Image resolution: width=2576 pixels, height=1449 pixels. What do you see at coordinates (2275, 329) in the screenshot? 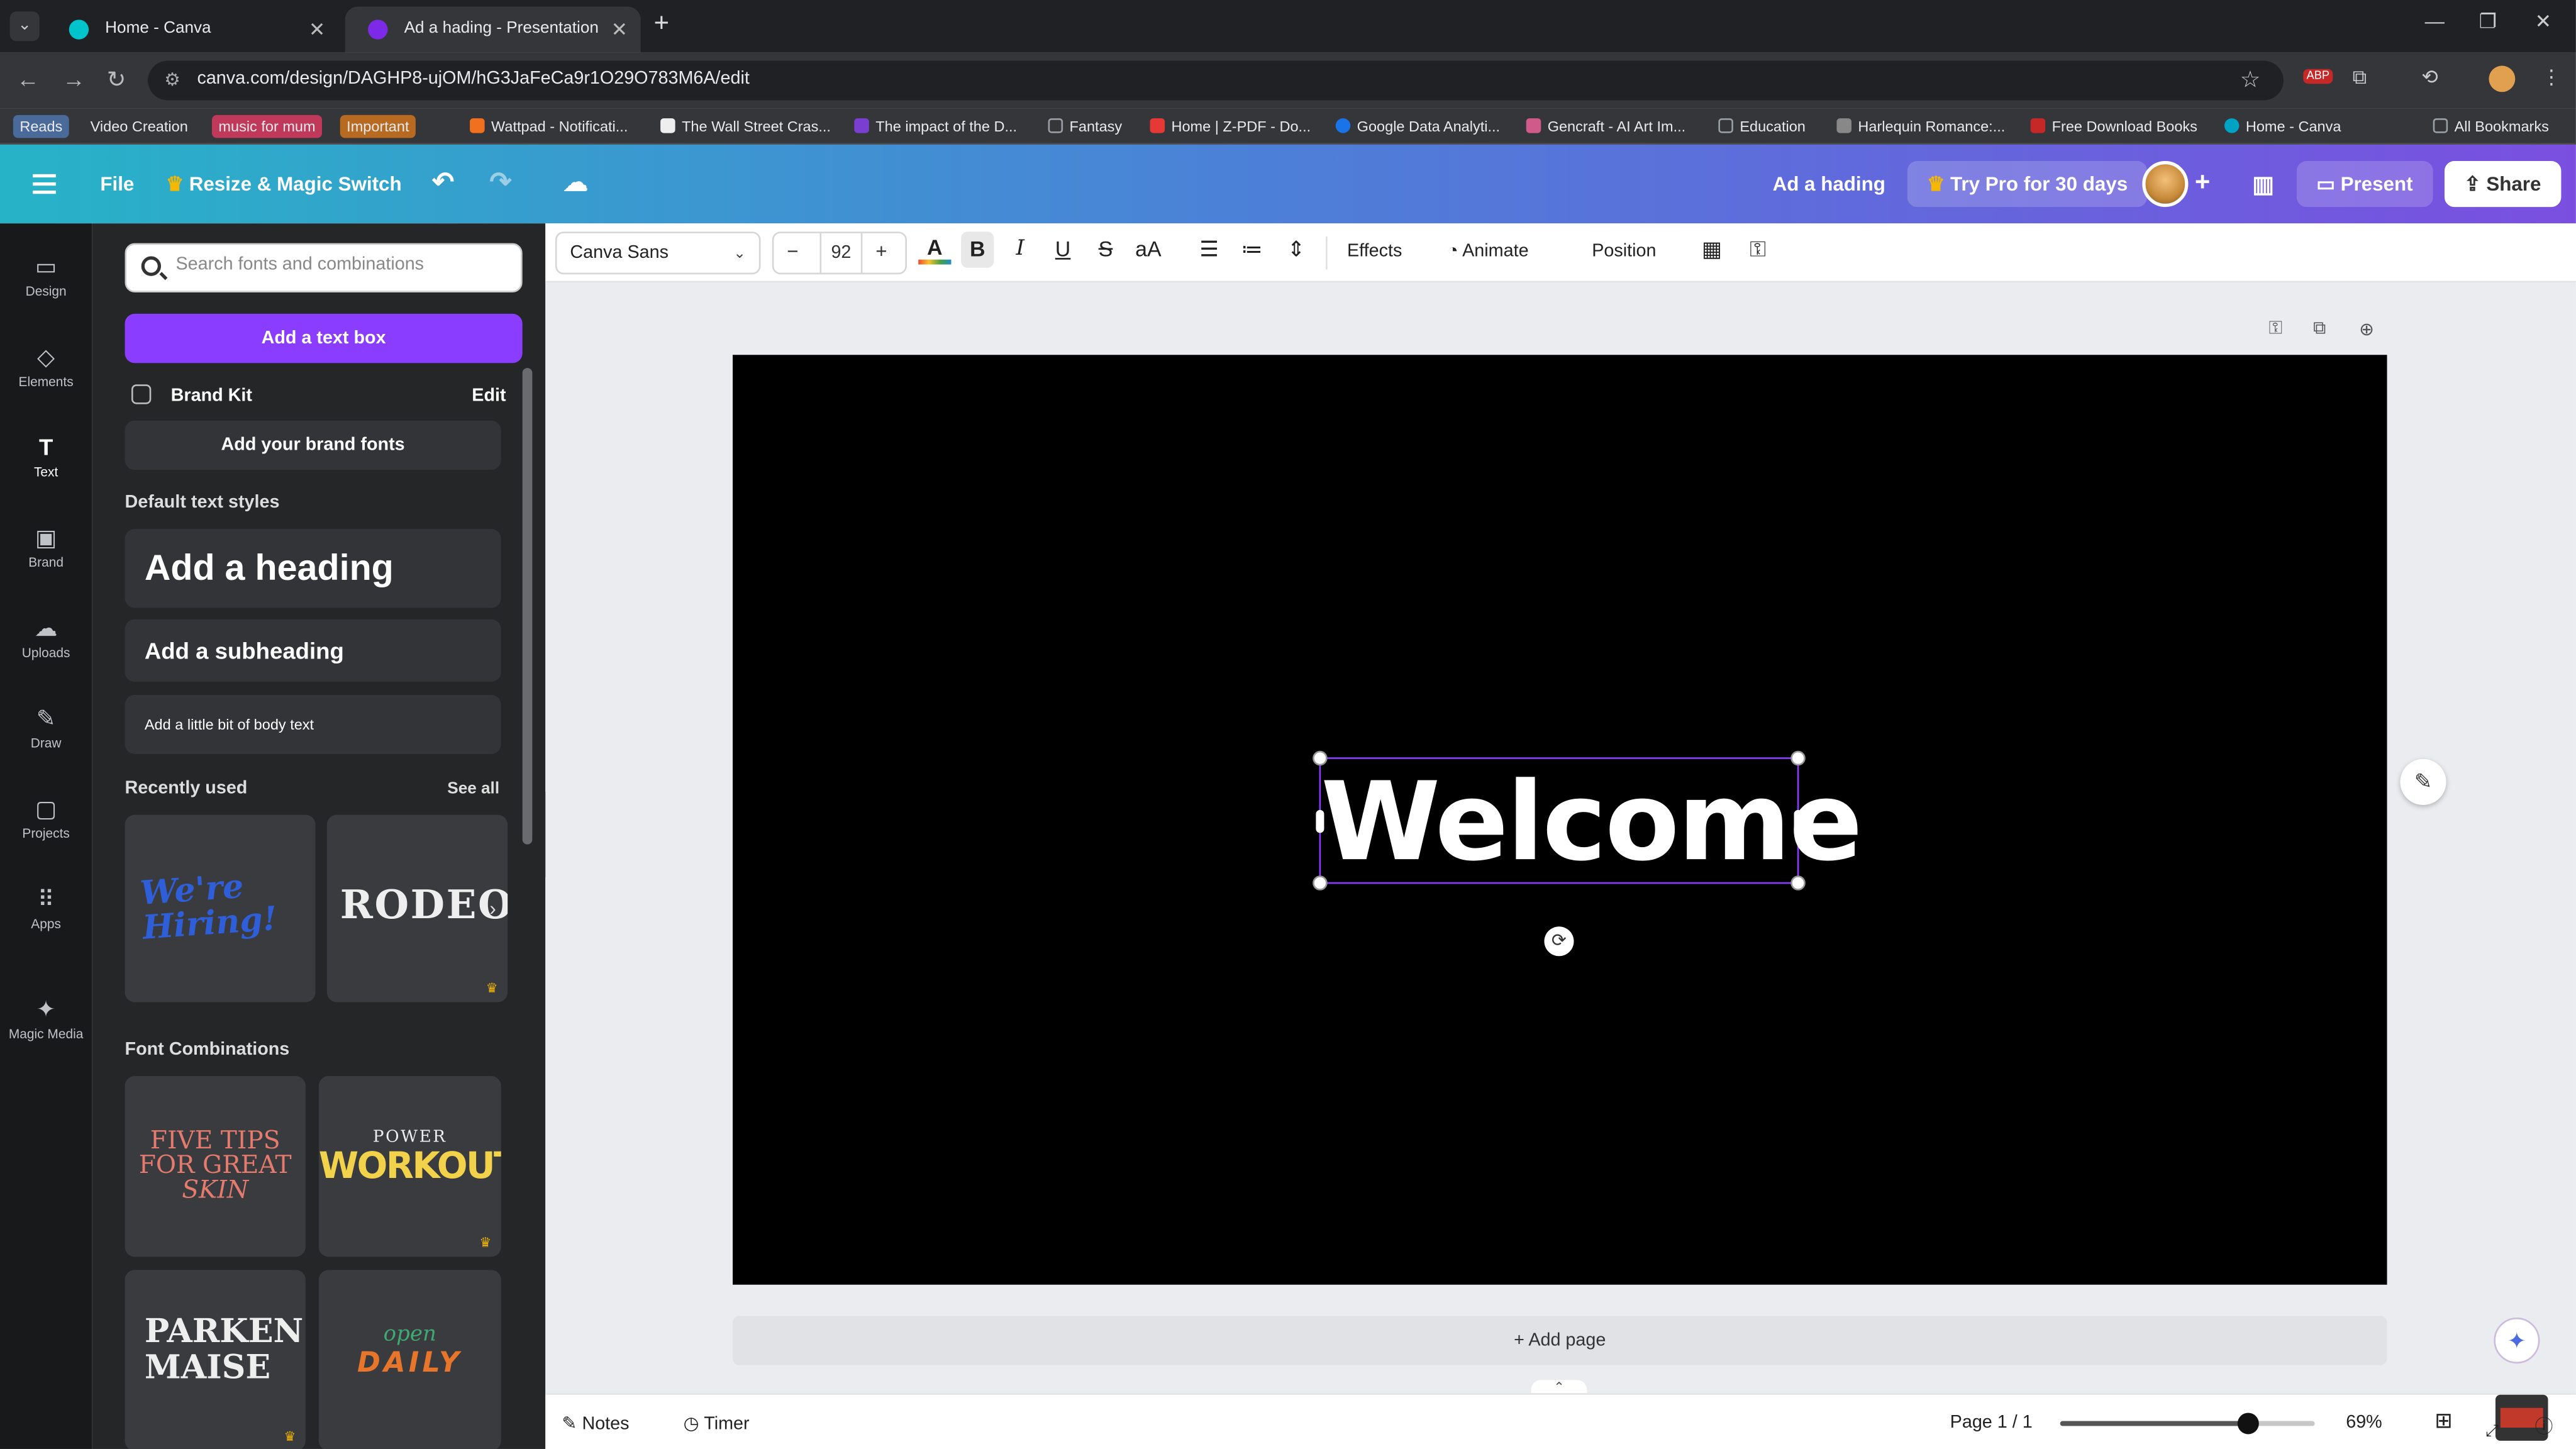
I see `lock-page-icon: ⚿` at bounding box center [2275, 329].